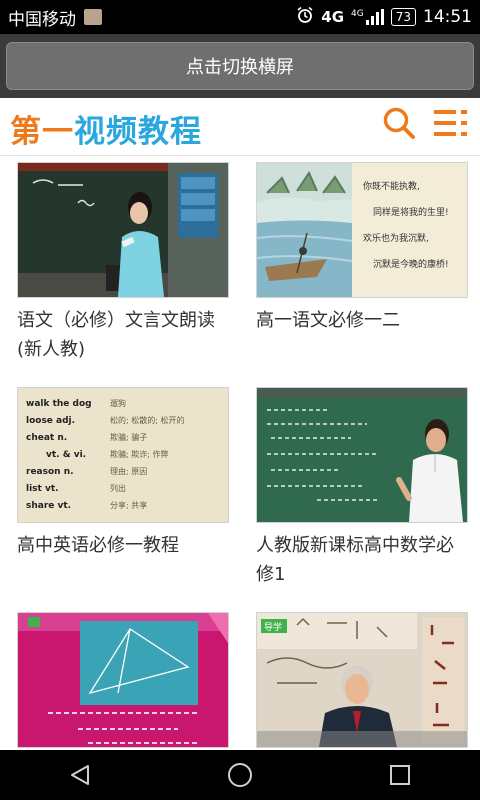 This screenshot has width=480, height=800. Describe the element at coordinates (128, 471) in the screenshot. I see `zh-gloss-5: 理由; 原因` at that location.